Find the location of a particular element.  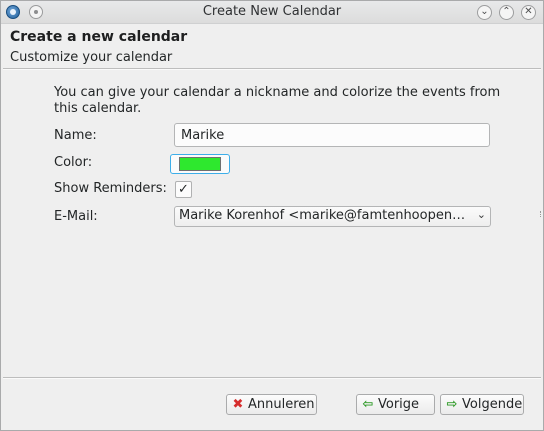

resize-grip is located at coordinates (542, 214).